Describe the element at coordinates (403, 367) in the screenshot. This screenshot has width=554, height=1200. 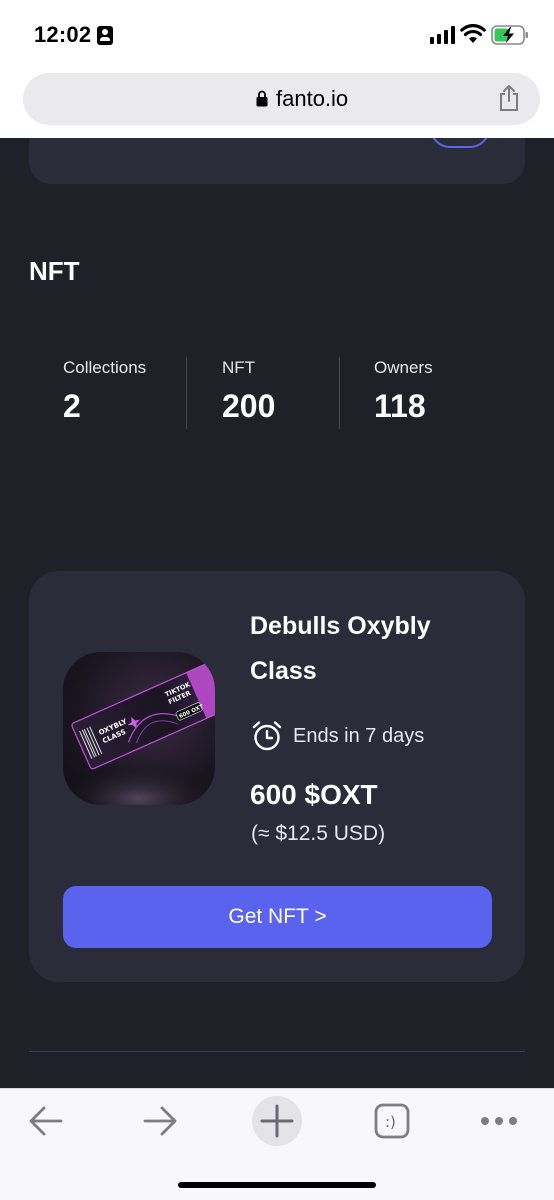
I see `stat-label: Owners` at that location.